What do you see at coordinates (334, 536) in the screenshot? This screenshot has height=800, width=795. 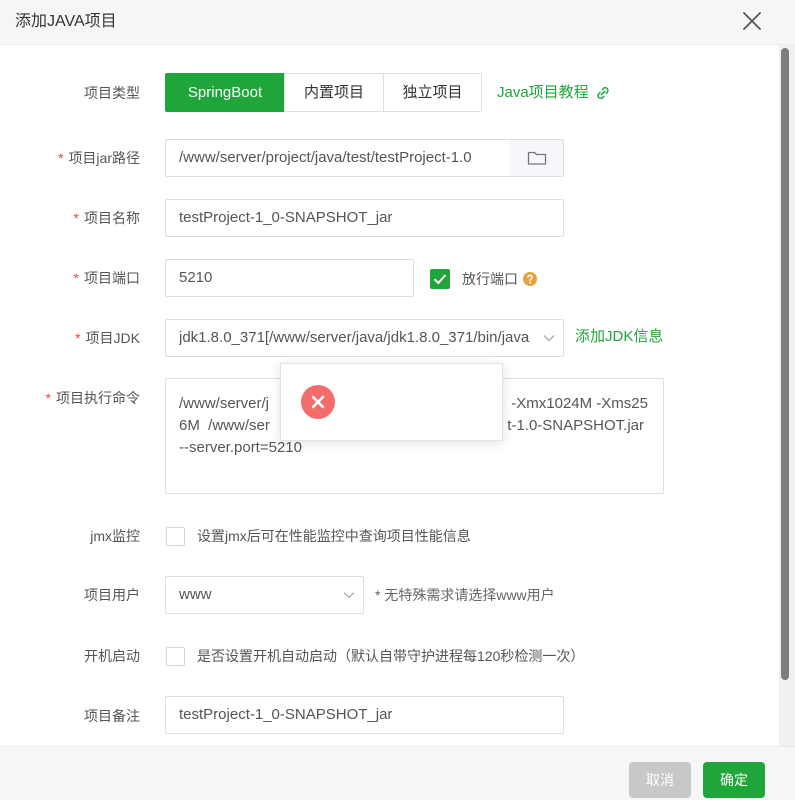 I see `jmx-description: 设置jmx后可在性能监控中查询项目性能信息` at bounding box center [334, 536].